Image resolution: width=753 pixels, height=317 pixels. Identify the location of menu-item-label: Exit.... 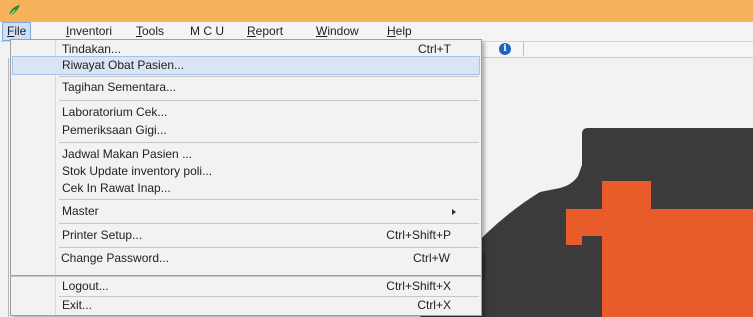
(77, 305).